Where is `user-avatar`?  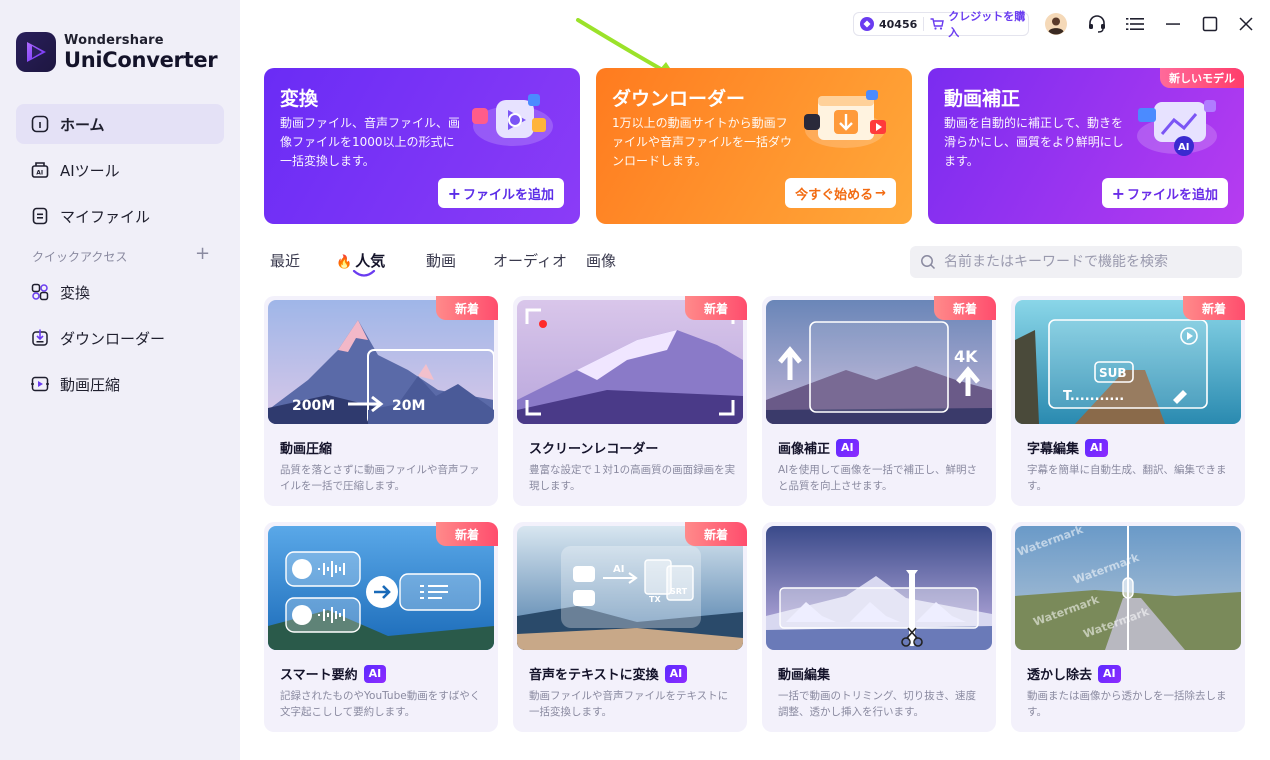 user-avatar is located at coordinates (1056, 24).